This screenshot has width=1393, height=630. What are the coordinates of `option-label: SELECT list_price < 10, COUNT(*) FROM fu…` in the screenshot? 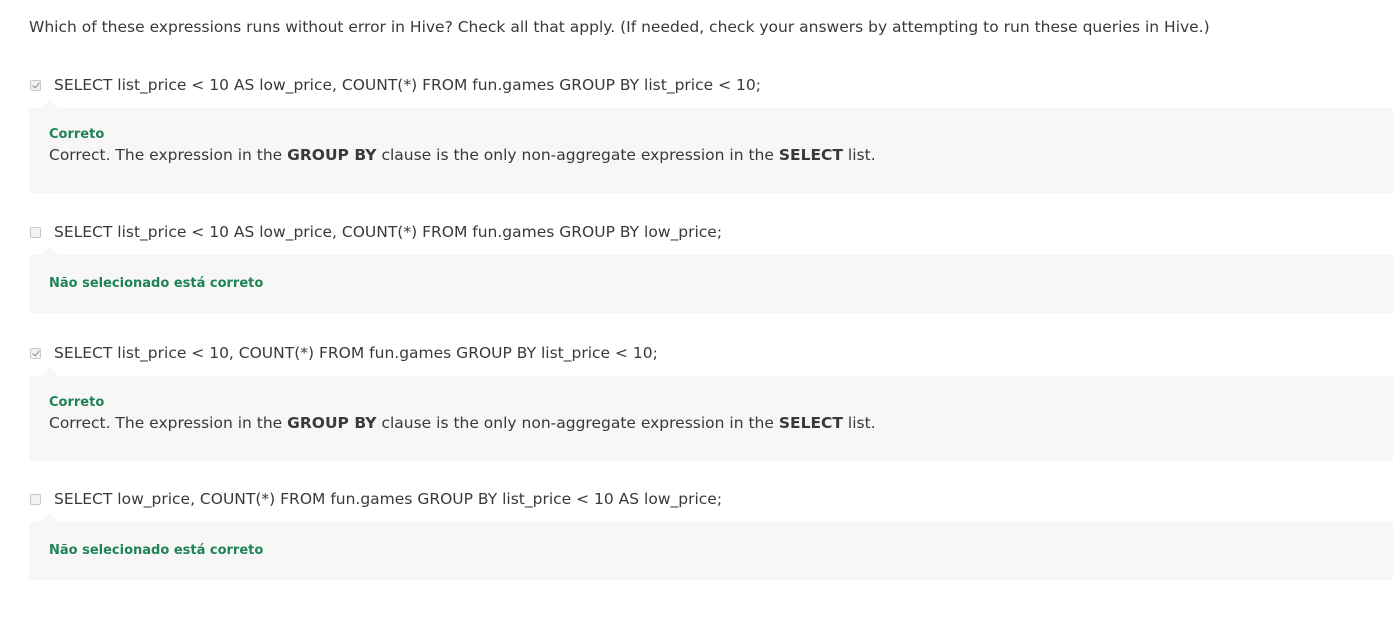 It's located at (356, 353).